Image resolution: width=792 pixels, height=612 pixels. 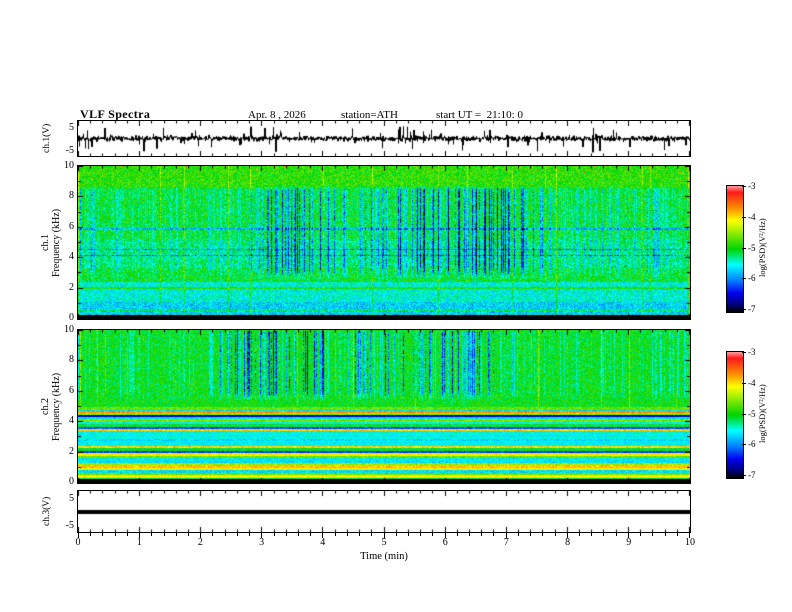 I want to click on x-axis-title: Time (min), so click(x=384, y=556).